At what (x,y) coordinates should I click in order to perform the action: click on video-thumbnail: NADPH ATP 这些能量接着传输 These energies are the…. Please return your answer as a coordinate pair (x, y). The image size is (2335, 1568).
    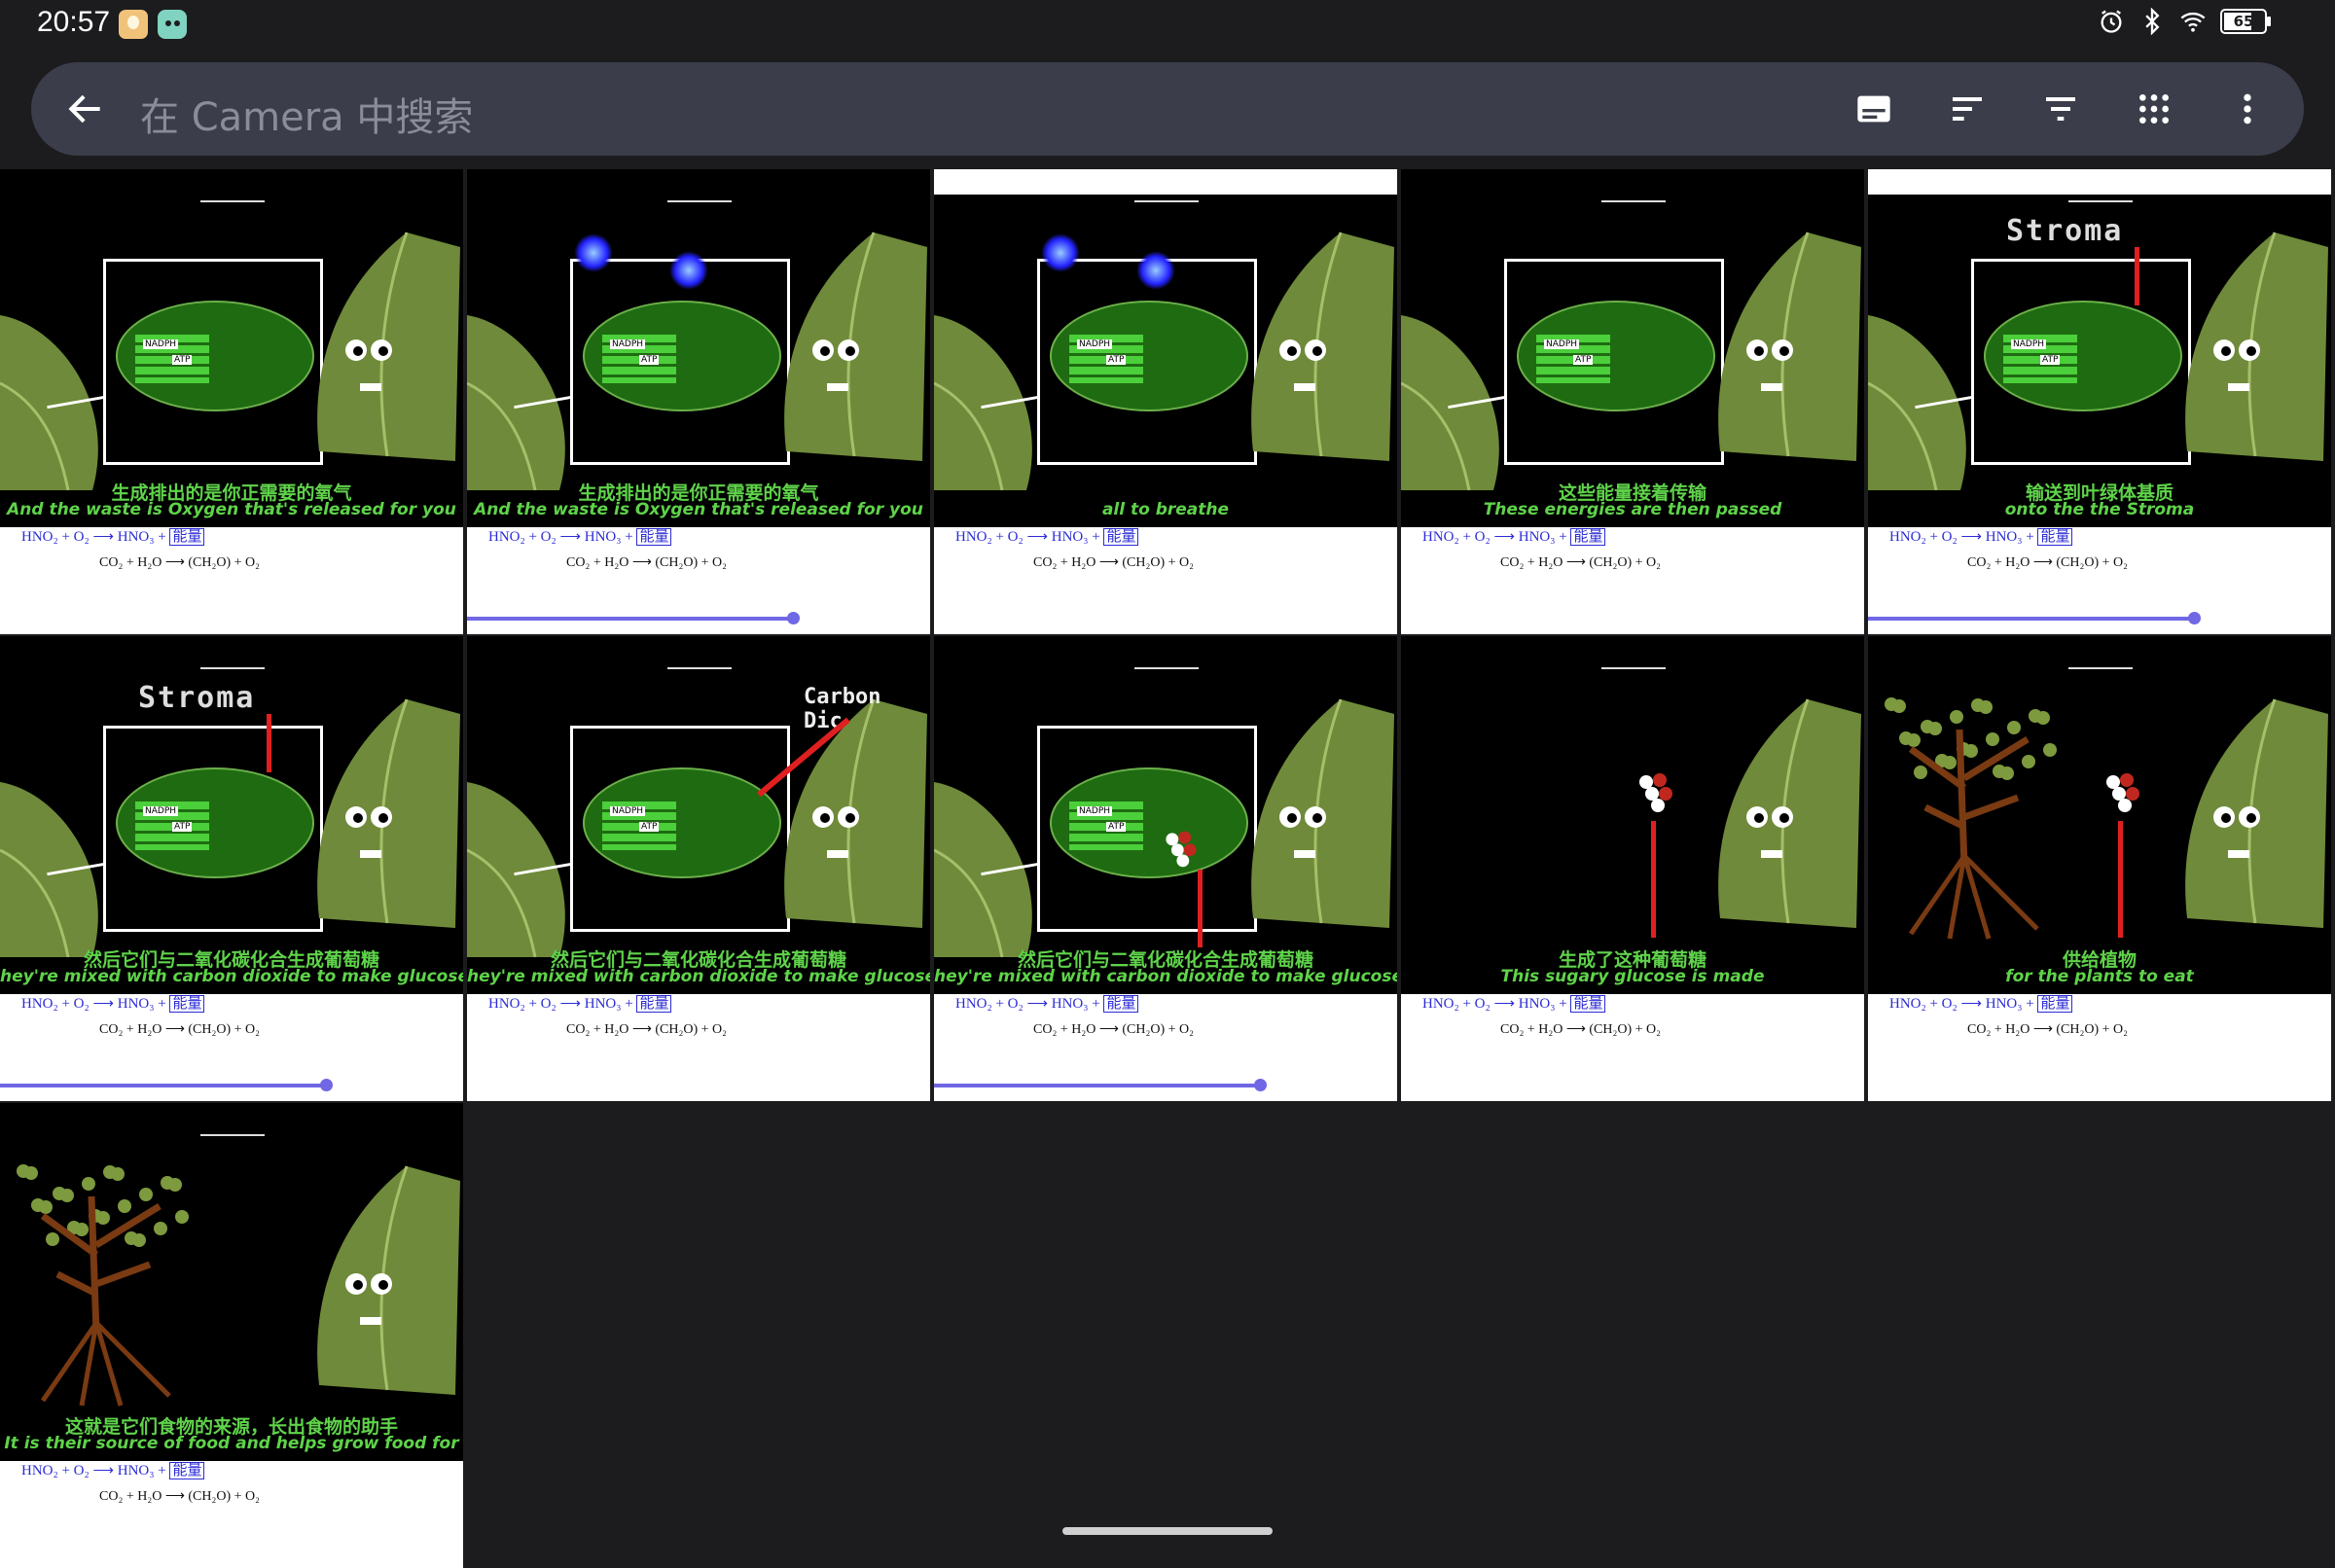
    Looking at the image, I should click on (1633, 401).